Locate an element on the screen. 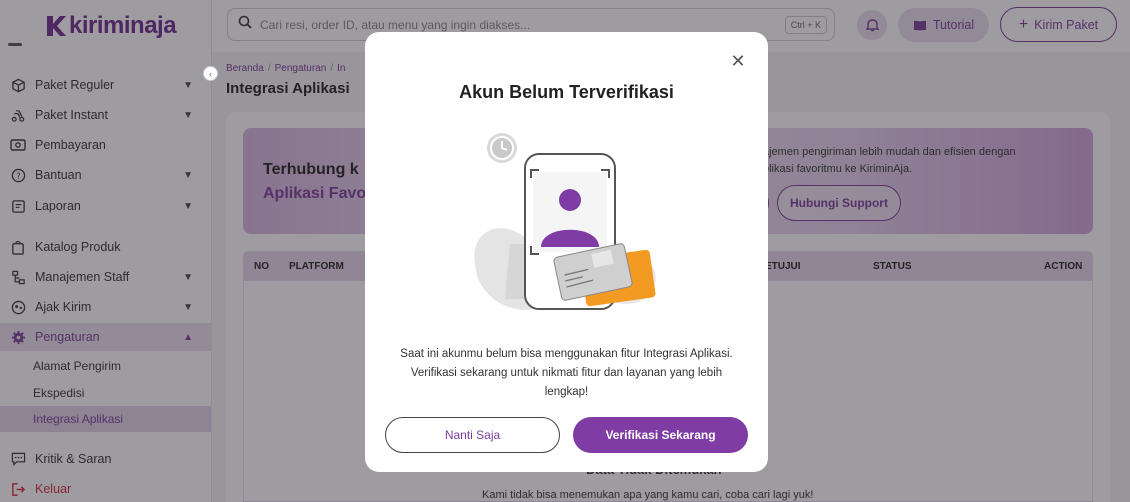 The width and height of the screenshot is (1130, 502). nanti-saja-button: Nanti Saja is located at coordinates (472, 435).